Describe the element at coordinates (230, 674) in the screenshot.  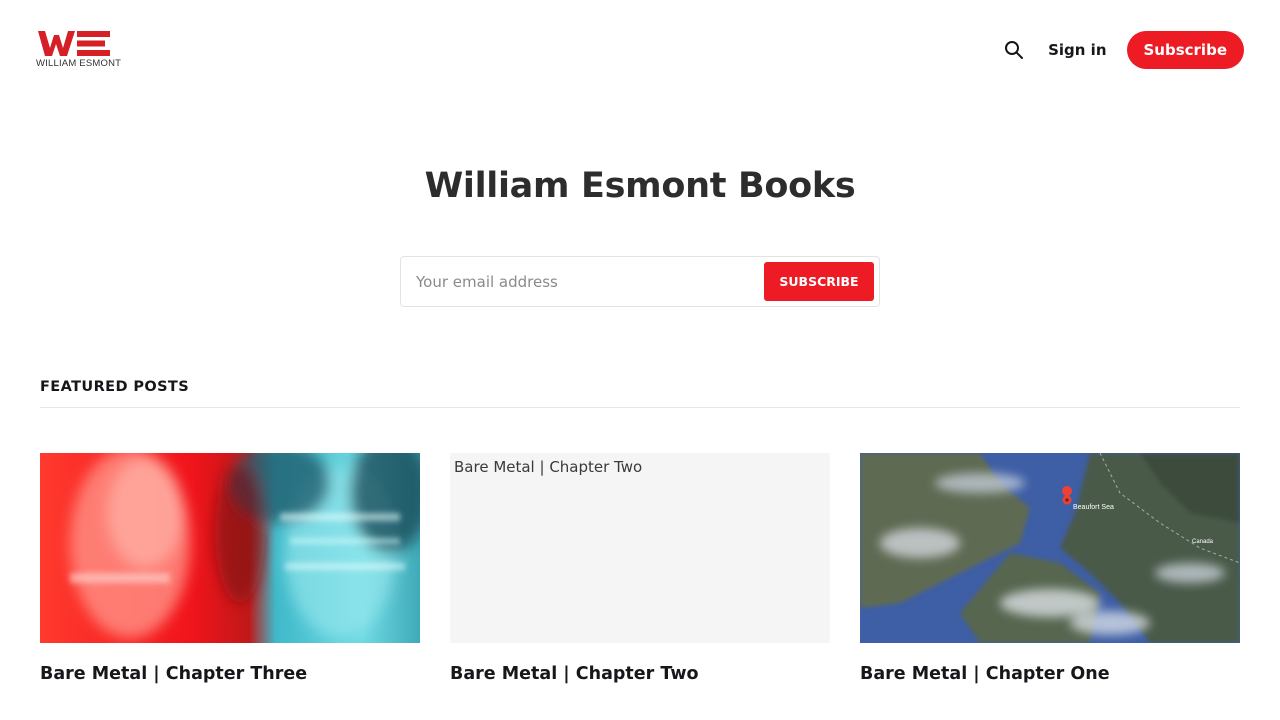
I see `post-title: Bare Metal | Chapter Three` at that location.